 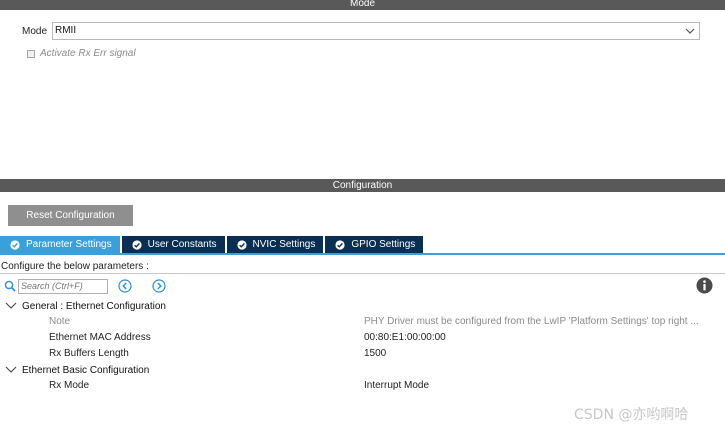 I want to click on arrow-right-circle-icon, so click(x=159, y=286).